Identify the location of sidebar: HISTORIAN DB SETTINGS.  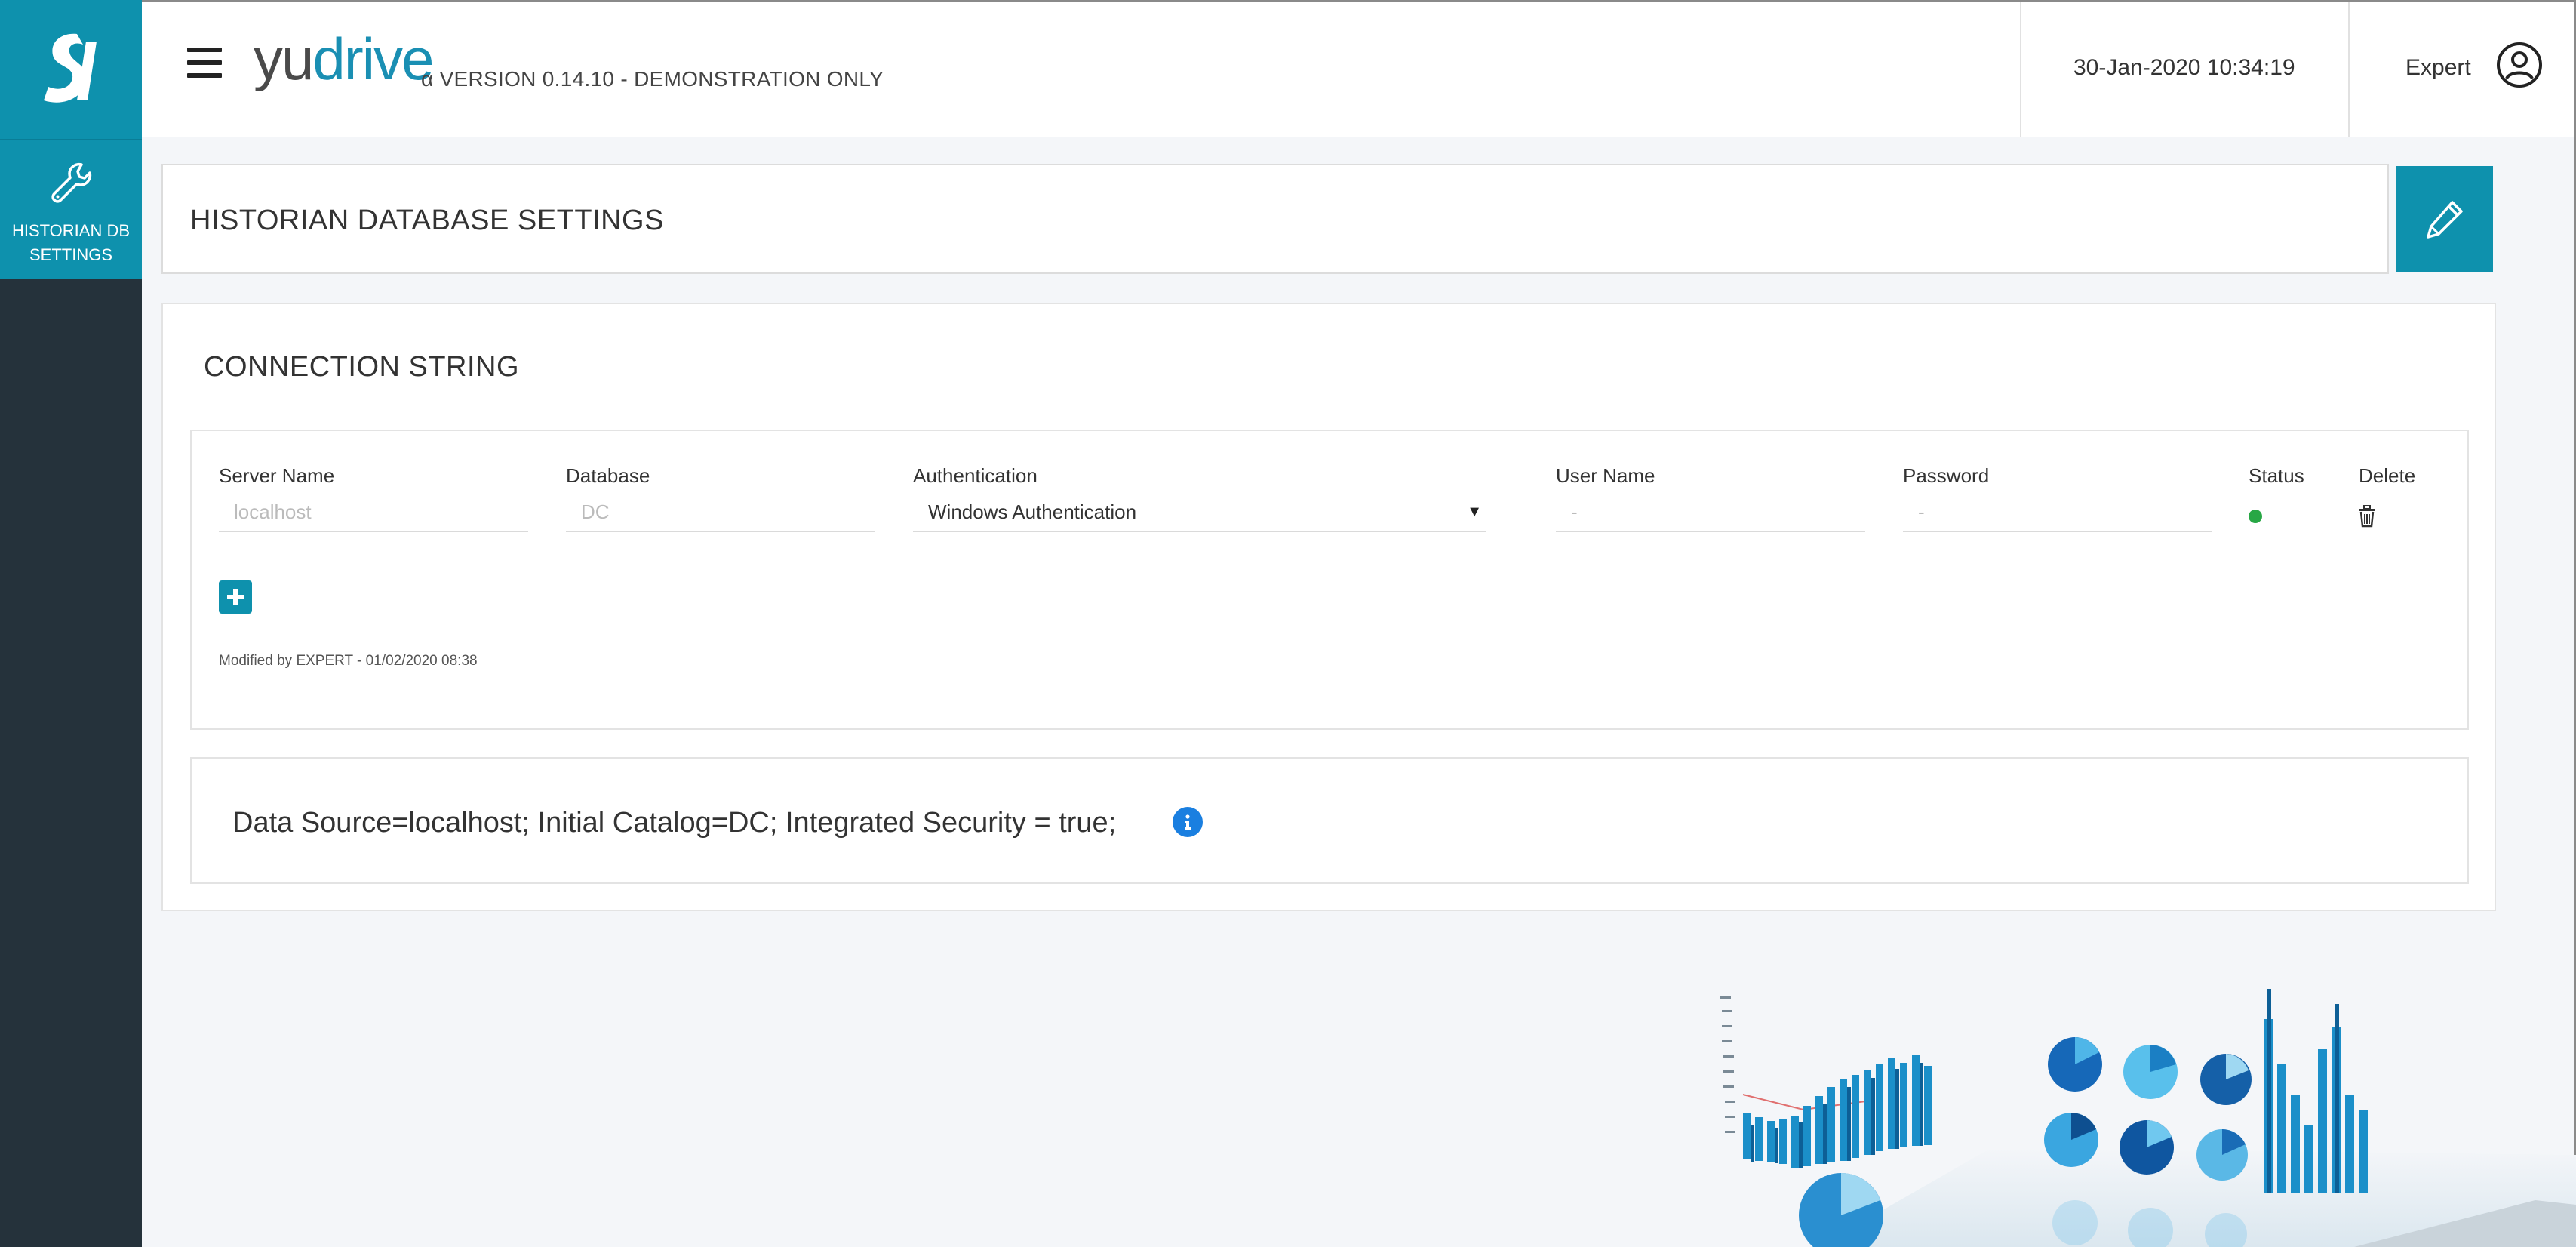
(71, 623).